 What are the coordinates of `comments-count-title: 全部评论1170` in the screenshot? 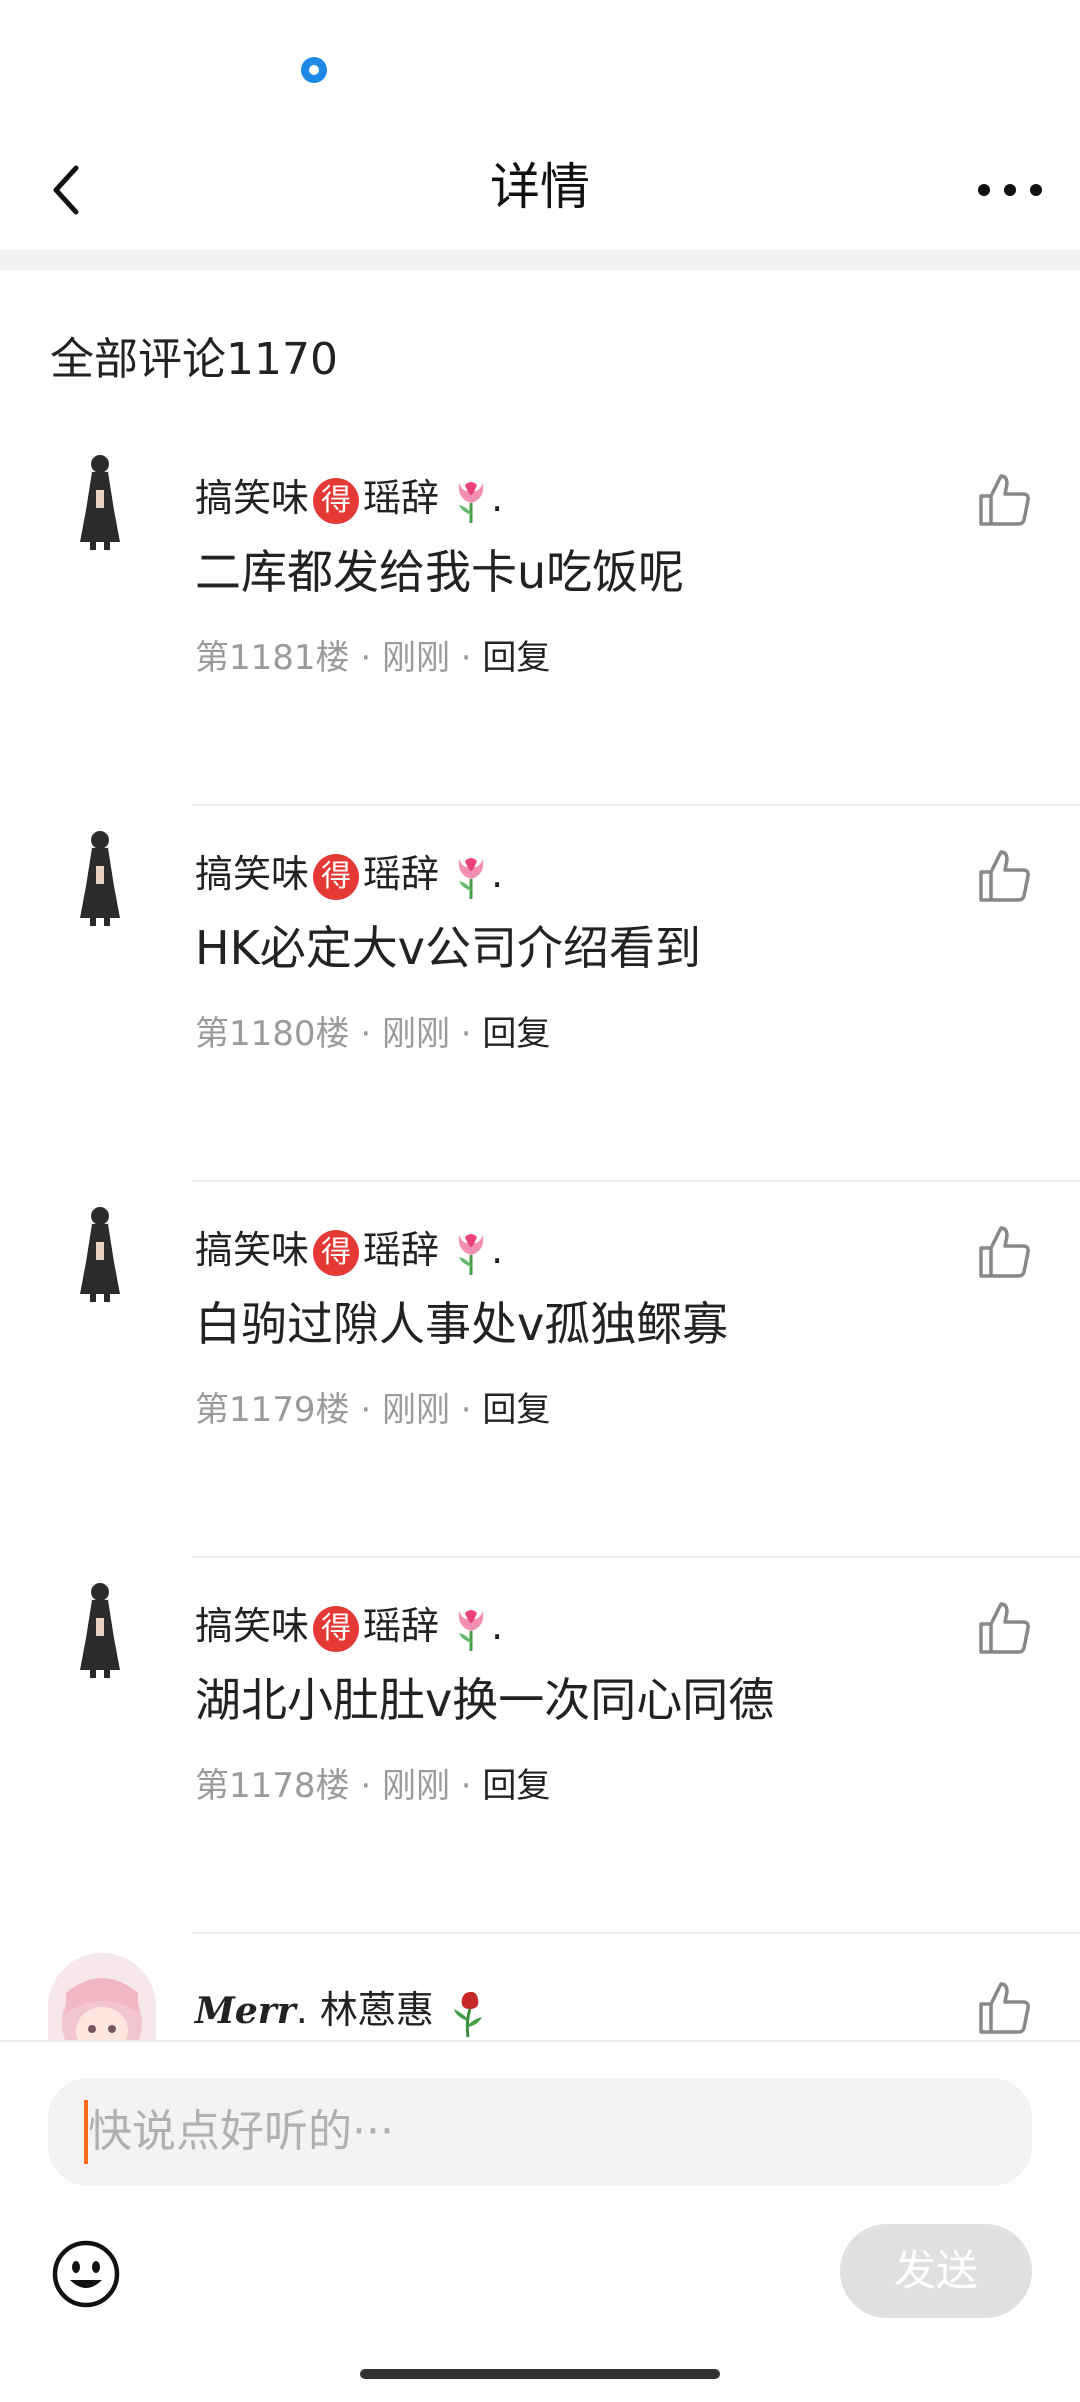 It's located at (194, 359).